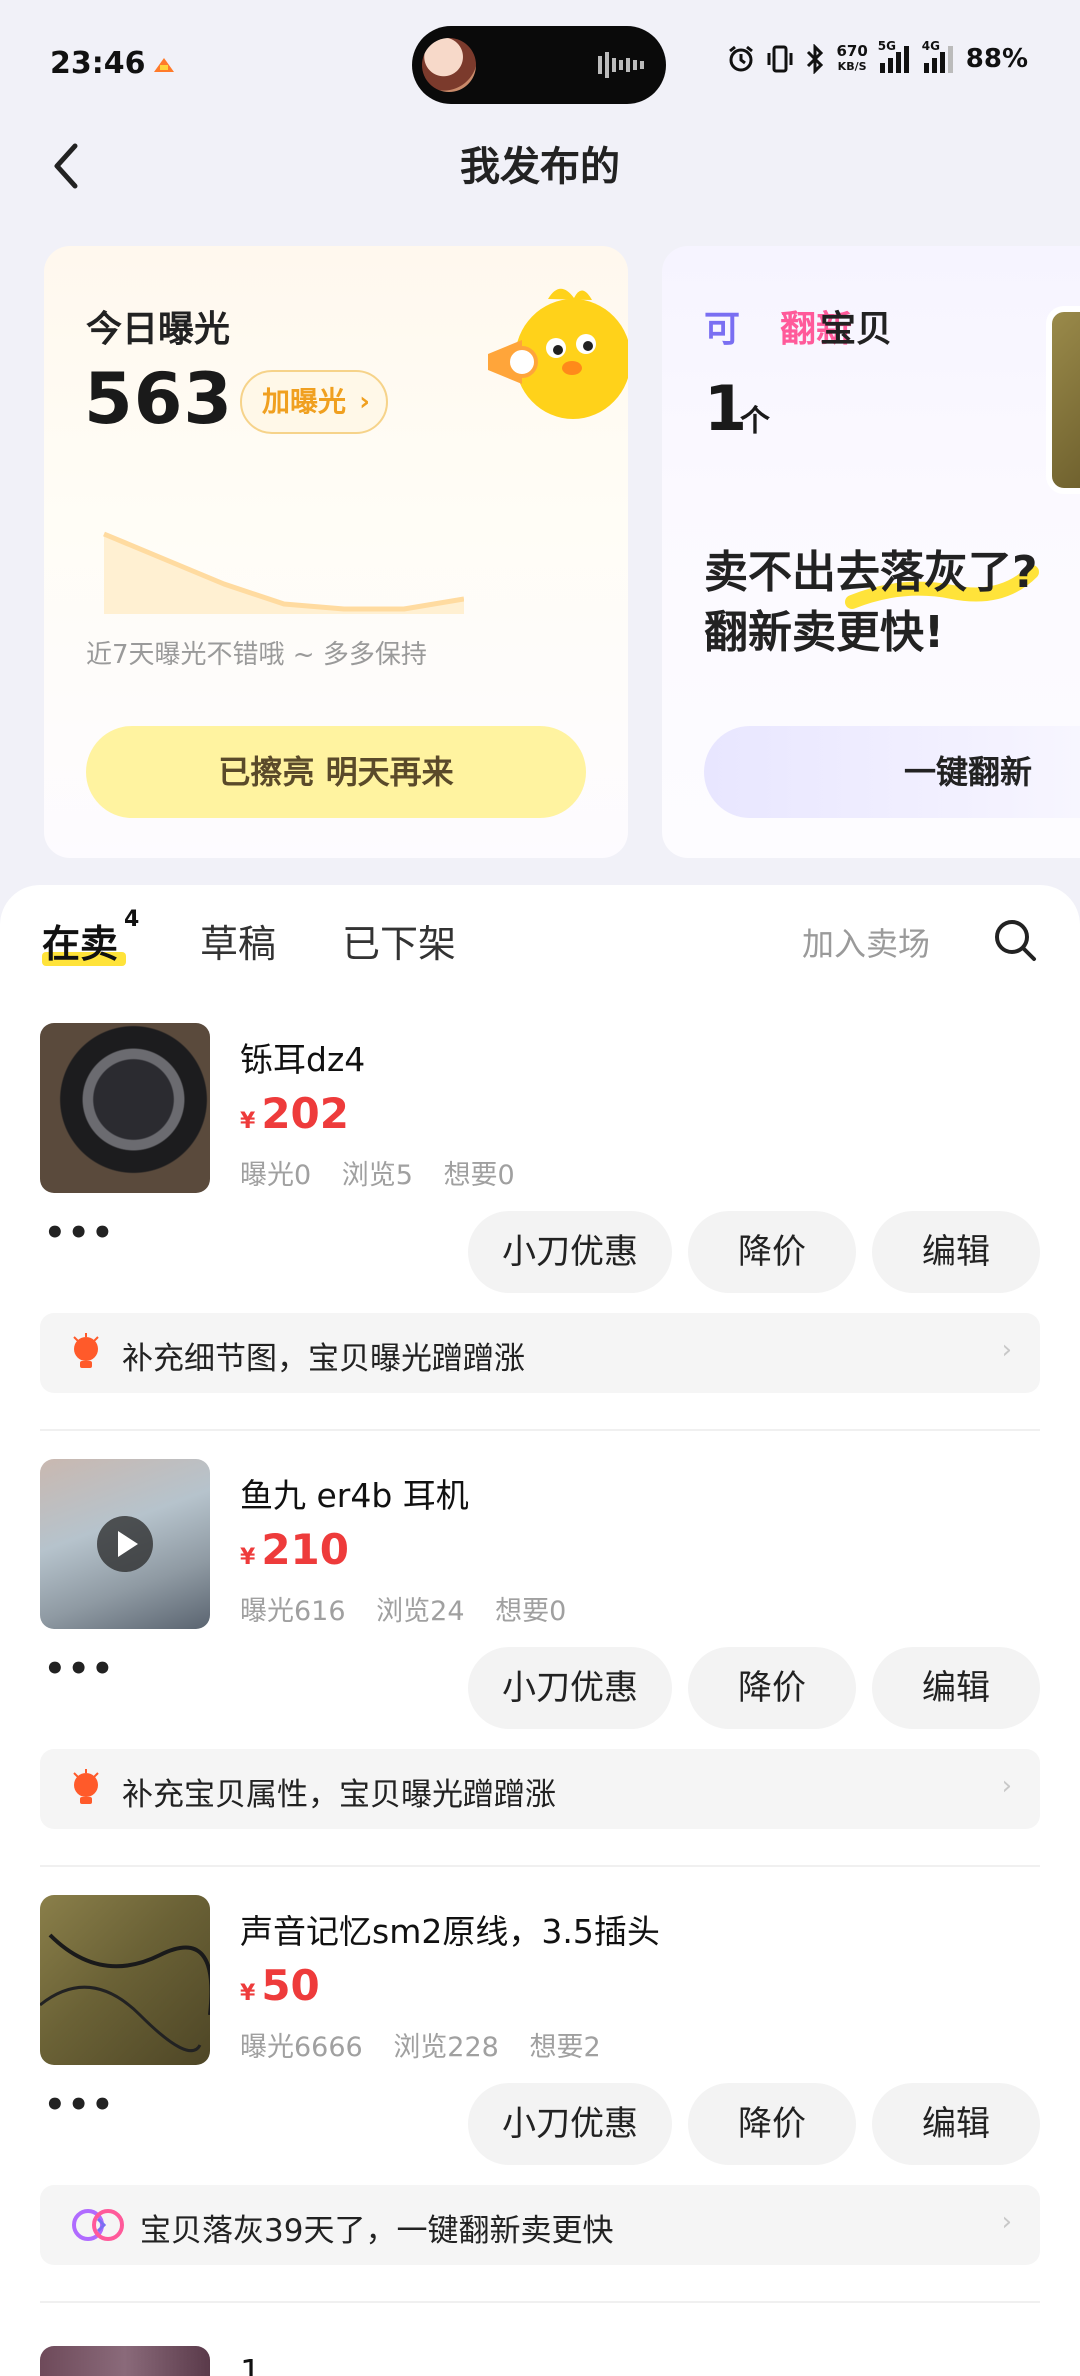 This screenshot has width=1080, height=2376. Describe the element at coordinates (301, 2047) in the screenshot. I see `item-exposure: 曝光6666` at that location.